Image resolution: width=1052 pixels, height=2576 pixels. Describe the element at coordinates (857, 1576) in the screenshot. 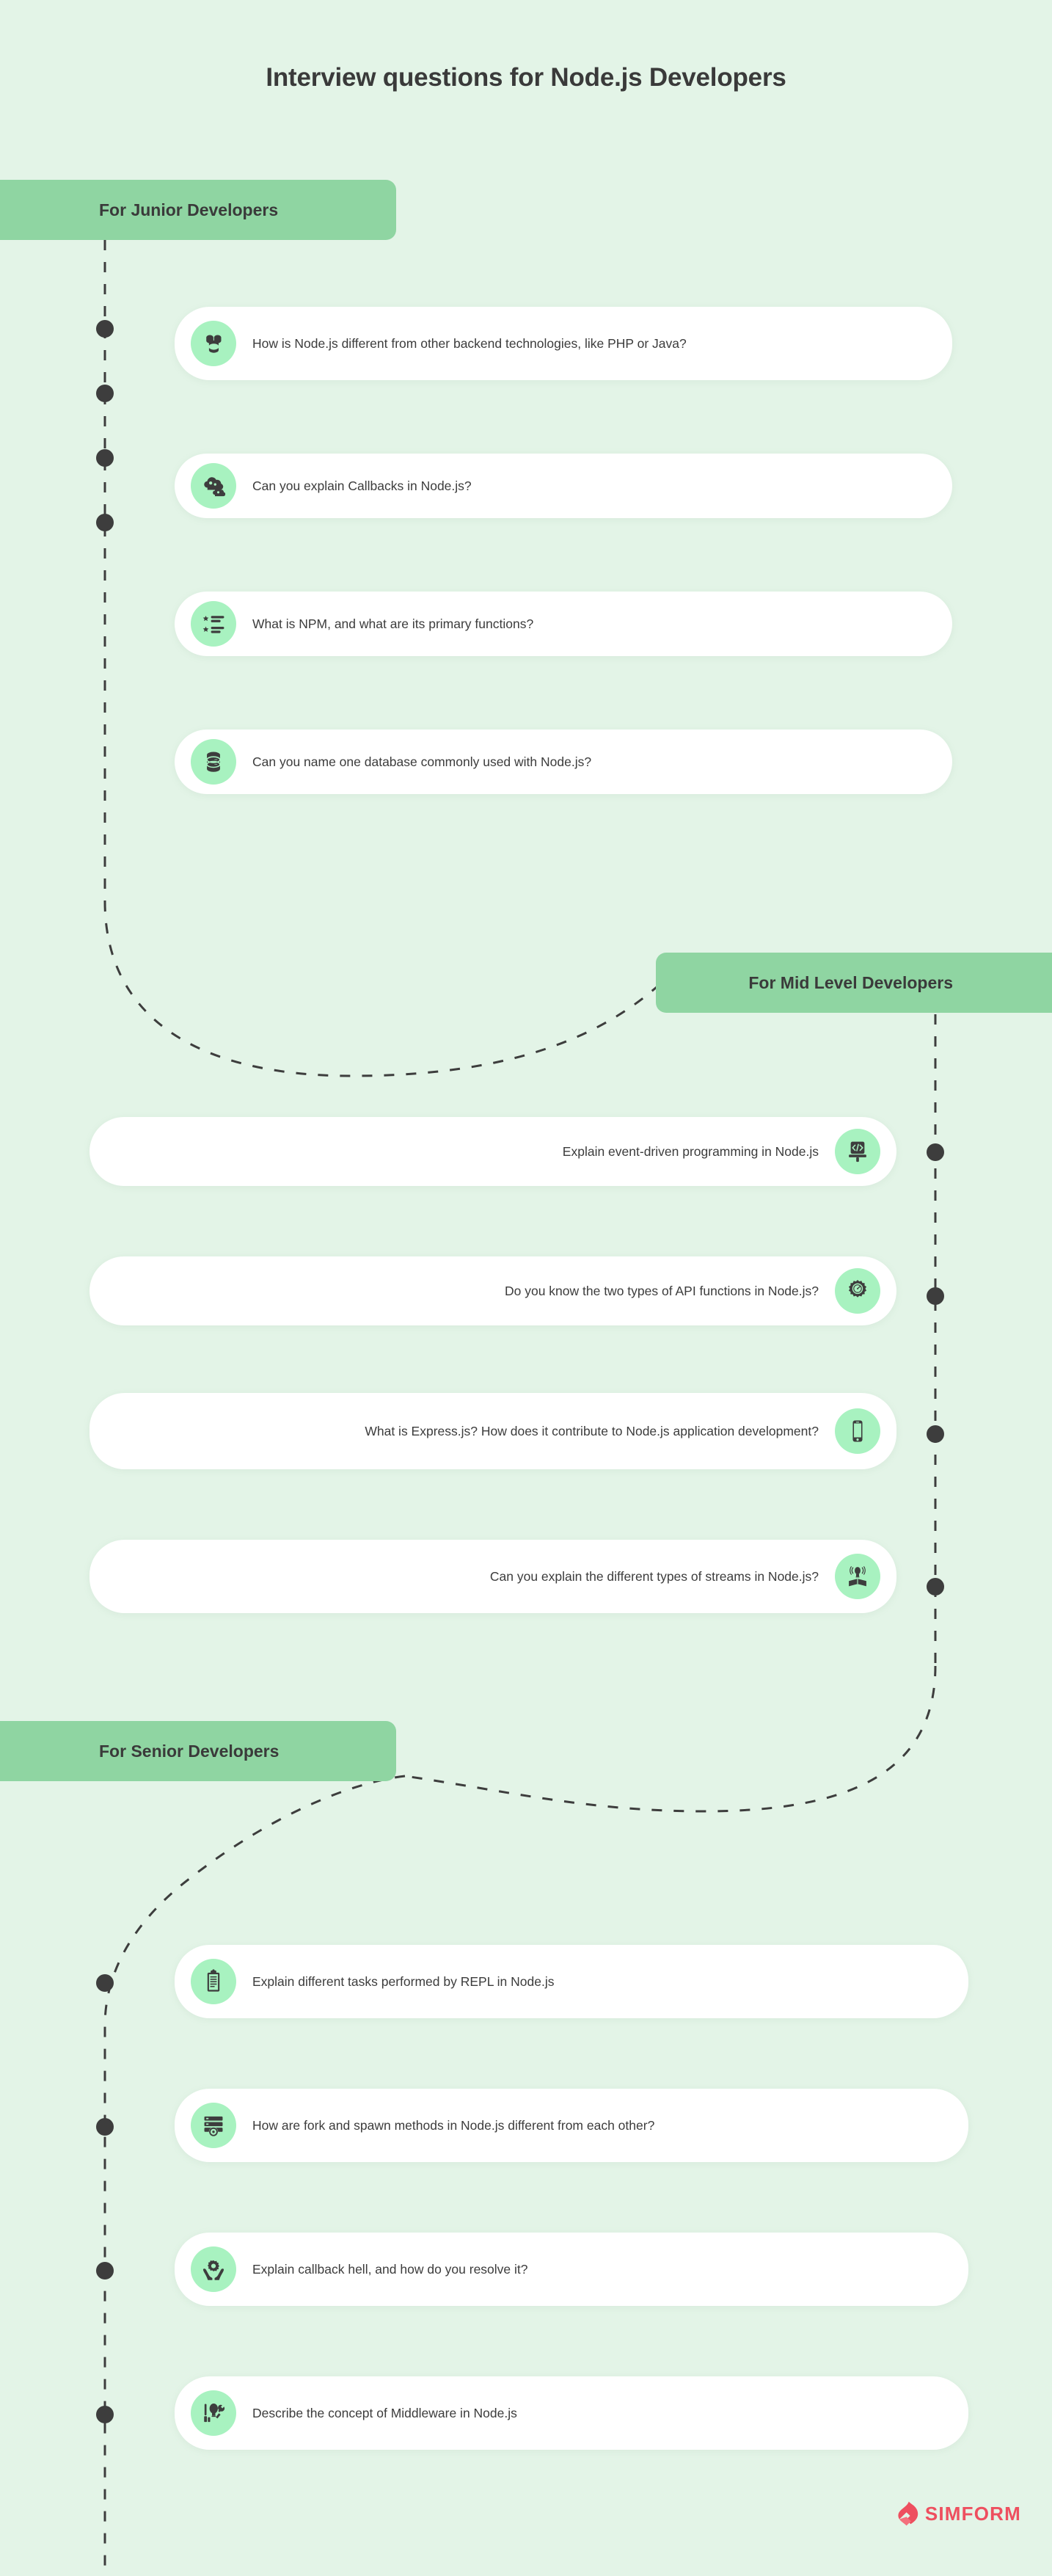

I see `idea-book-icon` at that location.